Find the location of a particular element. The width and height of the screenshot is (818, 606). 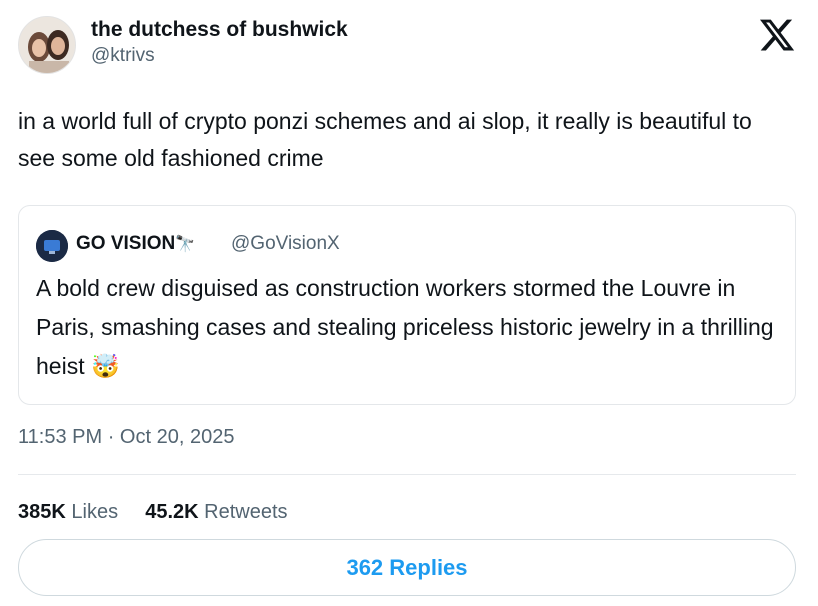

tweet-timestamp: 11:53 PM · Oct 20, 2025 is located at coordinates (126, 437).